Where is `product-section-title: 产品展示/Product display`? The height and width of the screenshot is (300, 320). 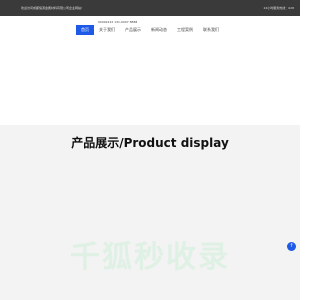
product-section-title: 产品展示/Product display is located at coordinates (150, 143).